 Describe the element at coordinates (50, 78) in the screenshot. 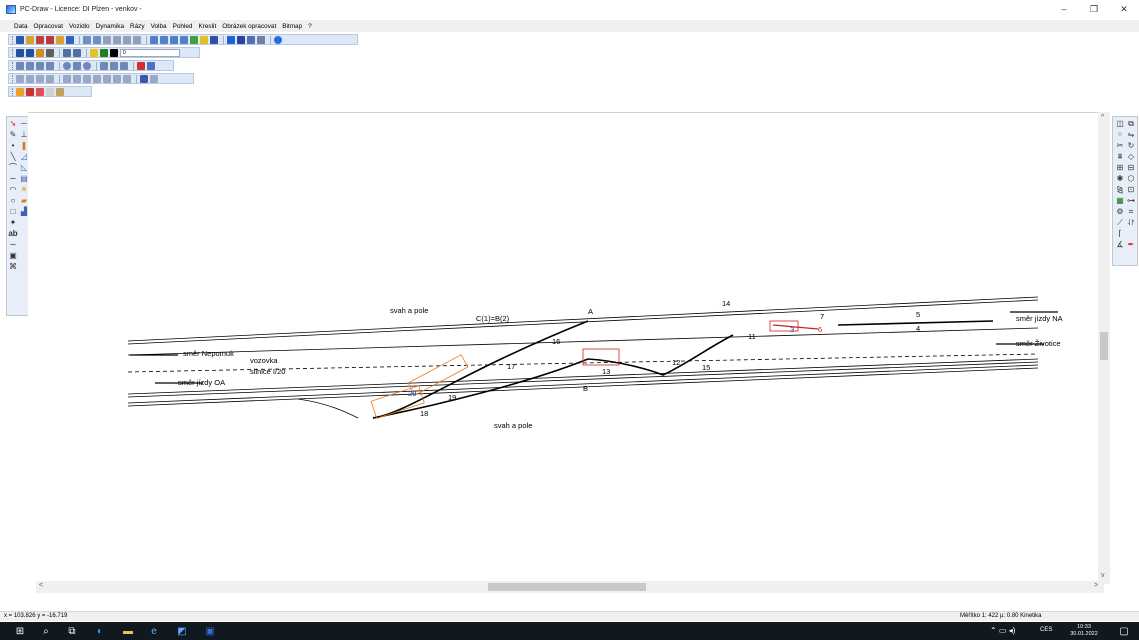

I see `mirror-icon` at that location.